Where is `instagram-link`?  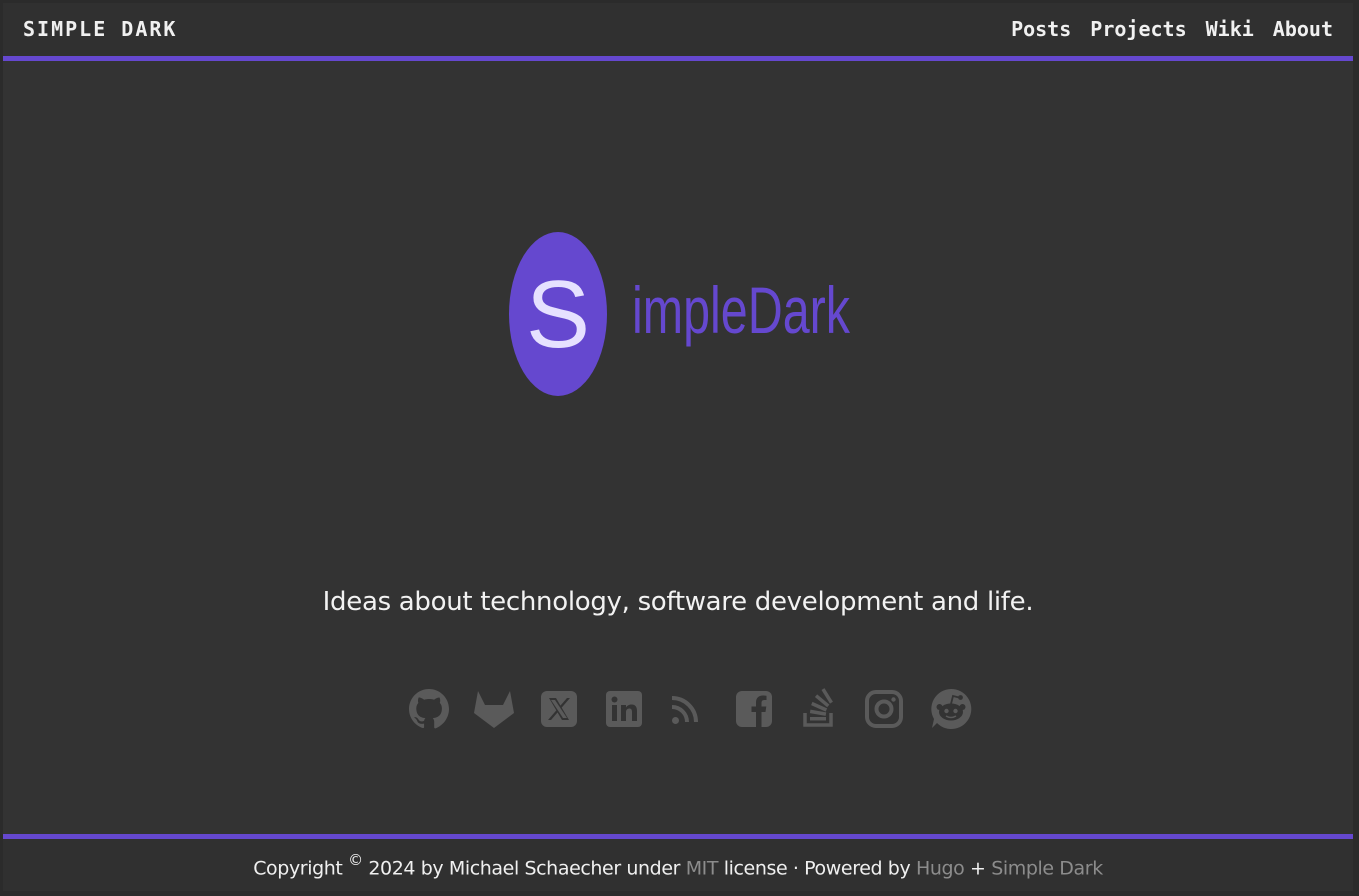 instagram-link is located at coordinates (884, 709).